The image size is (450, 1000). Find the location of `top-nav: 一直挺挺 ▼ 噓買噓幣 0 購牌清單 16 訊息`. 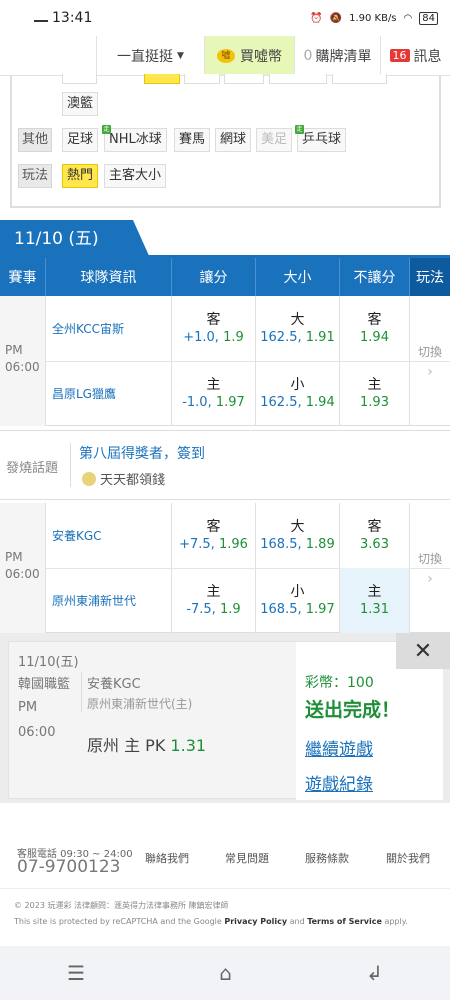

top-nav: 一直挺挺 ▼ 噓買噓幣 0 購牌清單 16 訊息 is located at coordinates (225, 56).